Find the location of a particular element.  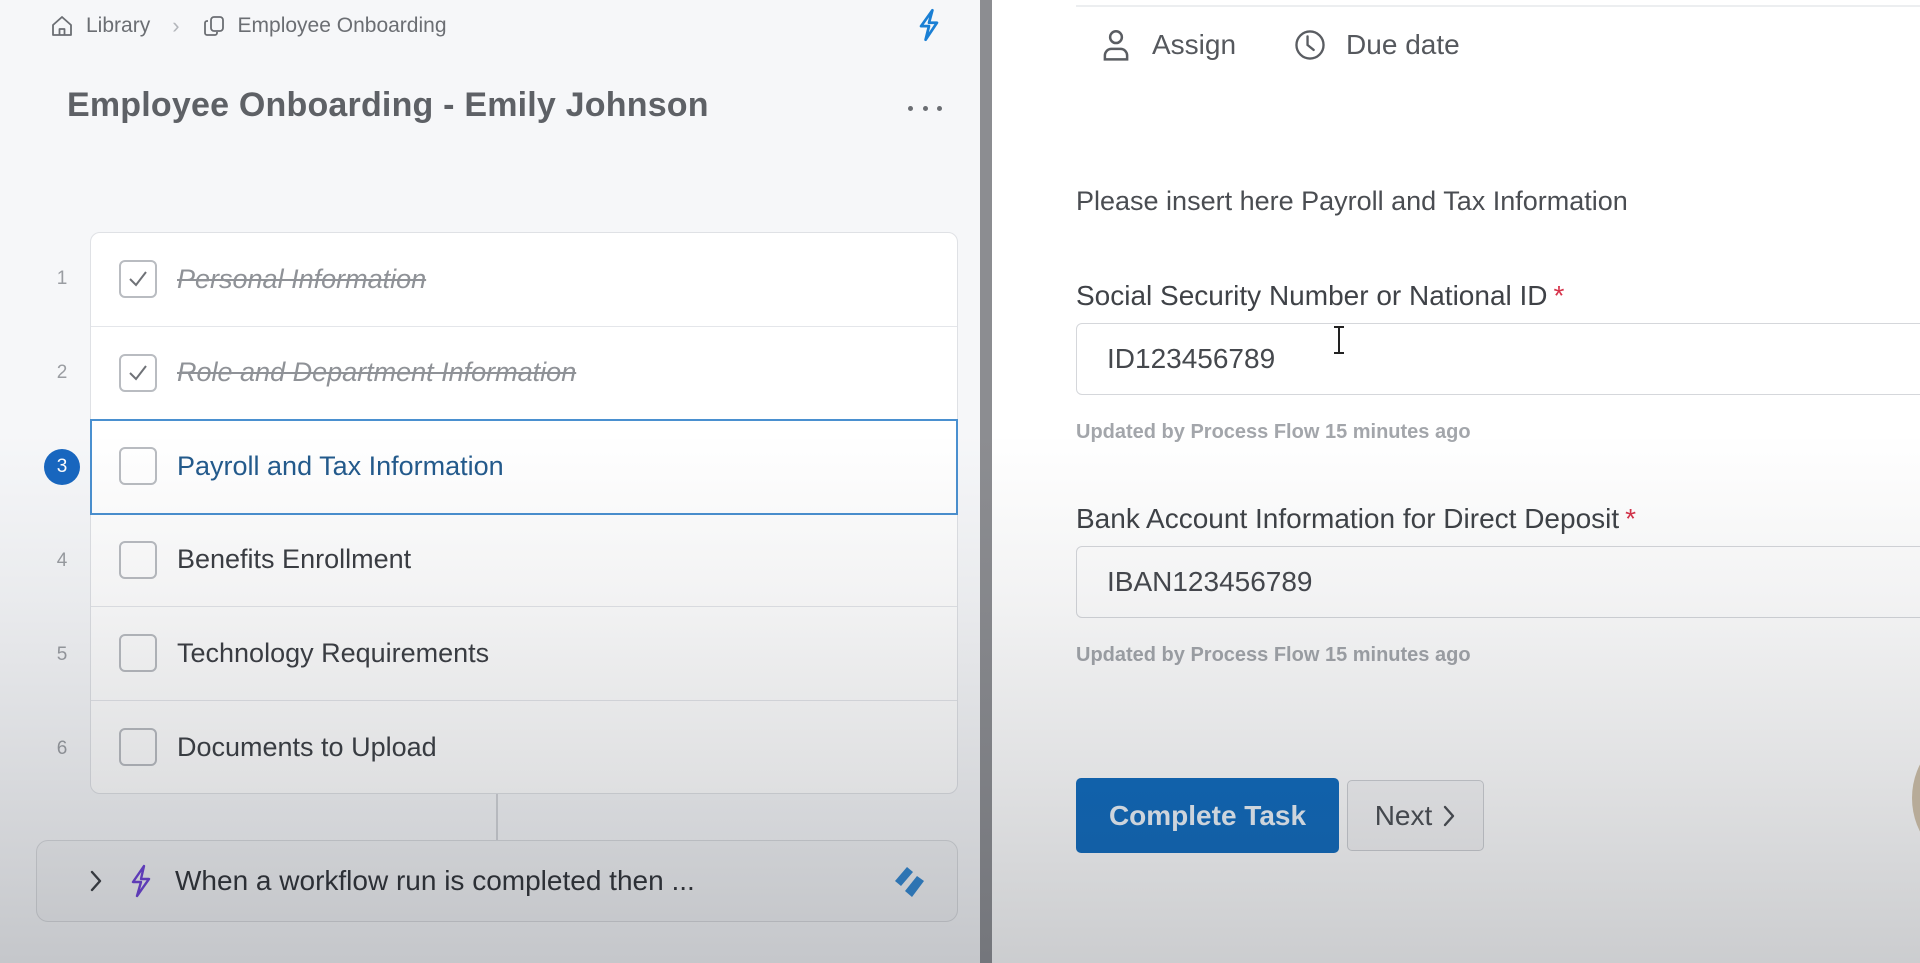

page-title: Employee Onboarding - Emily Johnson is located at coordinates (388, 105).